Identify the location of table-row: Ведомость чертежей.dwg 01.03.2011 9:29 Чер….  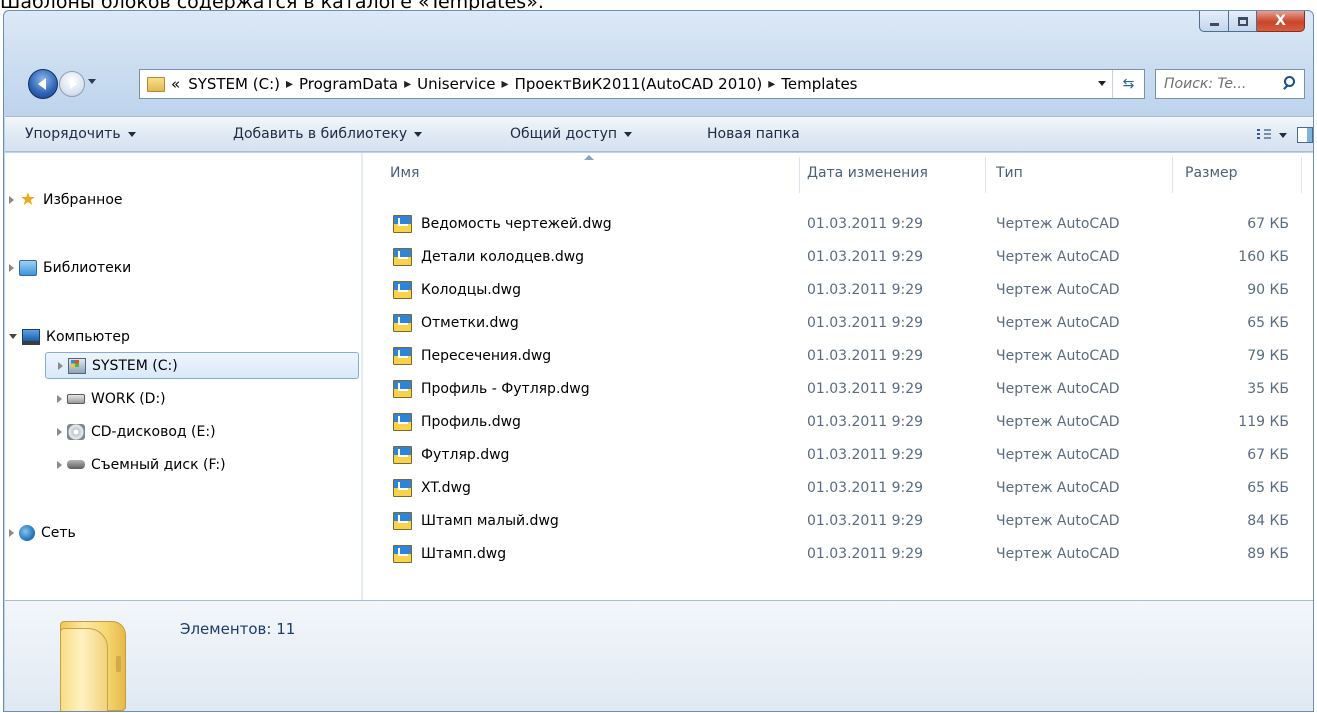
(838, 224).